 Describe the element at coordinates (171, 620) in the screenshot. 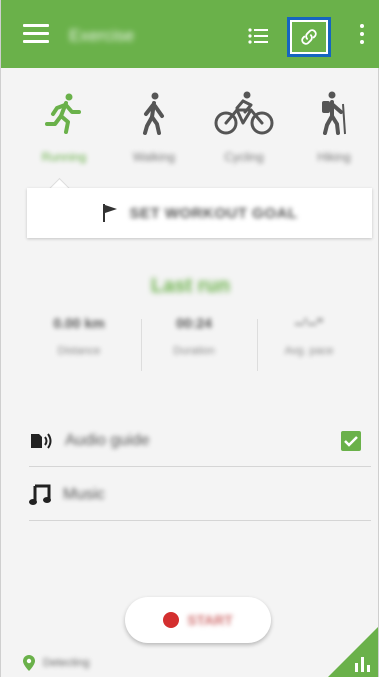

I see `record-dot-icon` at that location.